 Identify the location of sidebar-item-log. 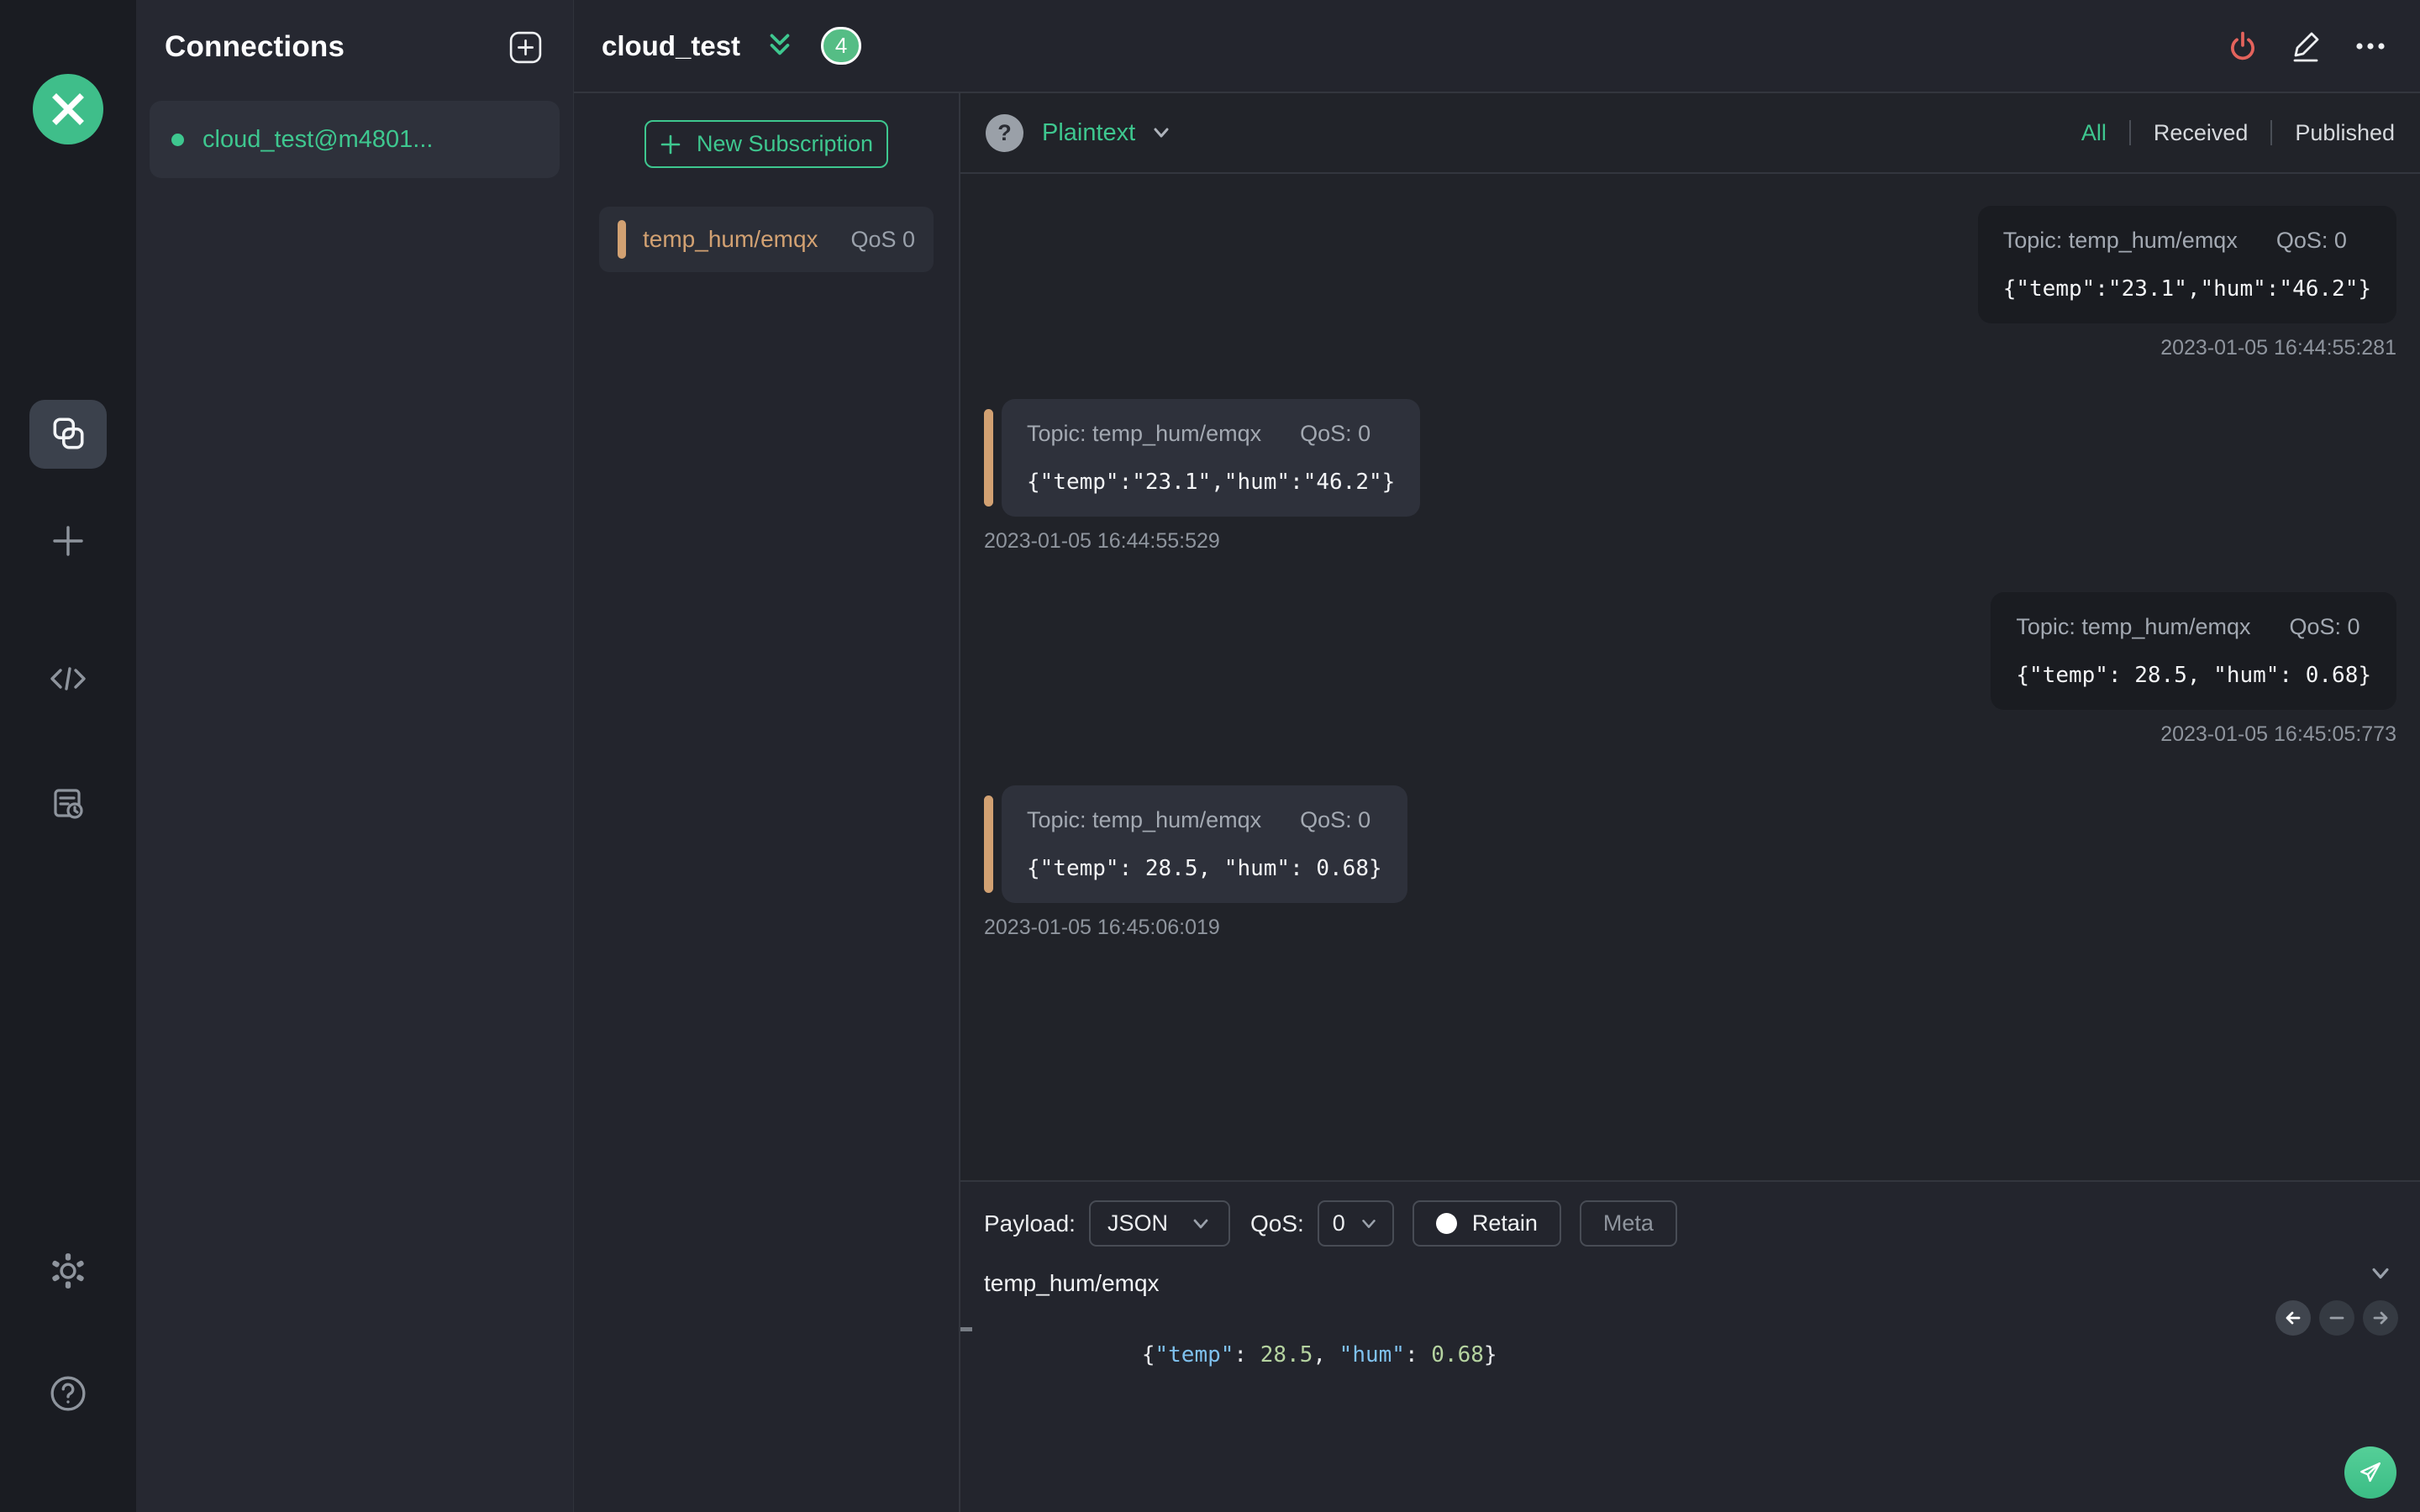
(68, 804).